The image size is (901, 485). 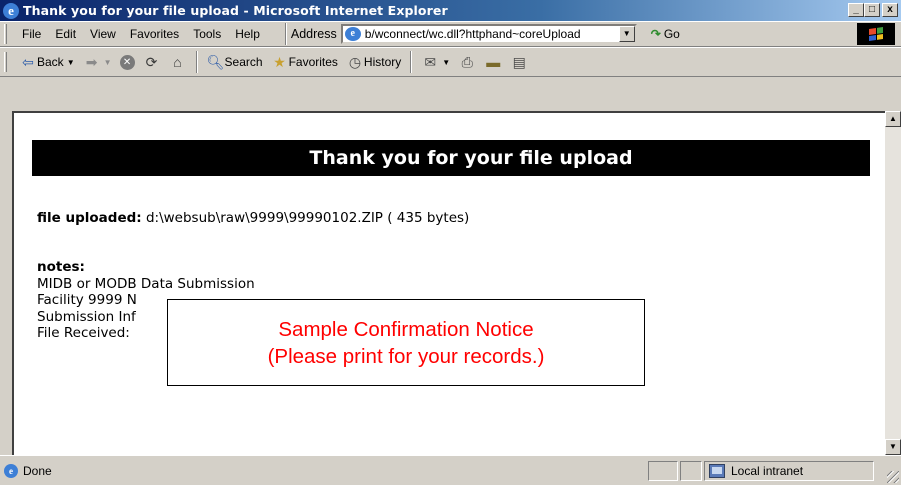 I want to click on history-icon: ◷, so click(x=355, y=62).